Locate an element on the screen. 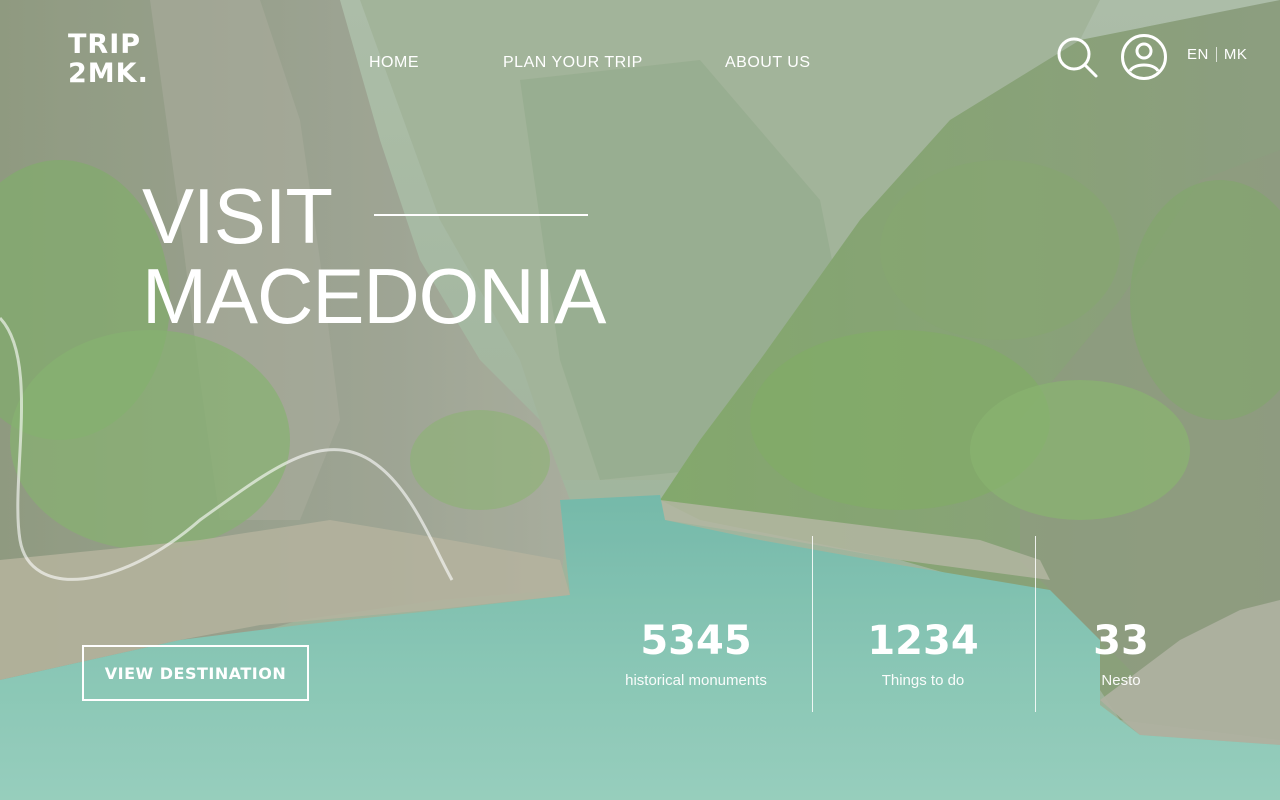 This screenshot has height=800, width=1280. user-icon is located at coordinates (1144, 57).